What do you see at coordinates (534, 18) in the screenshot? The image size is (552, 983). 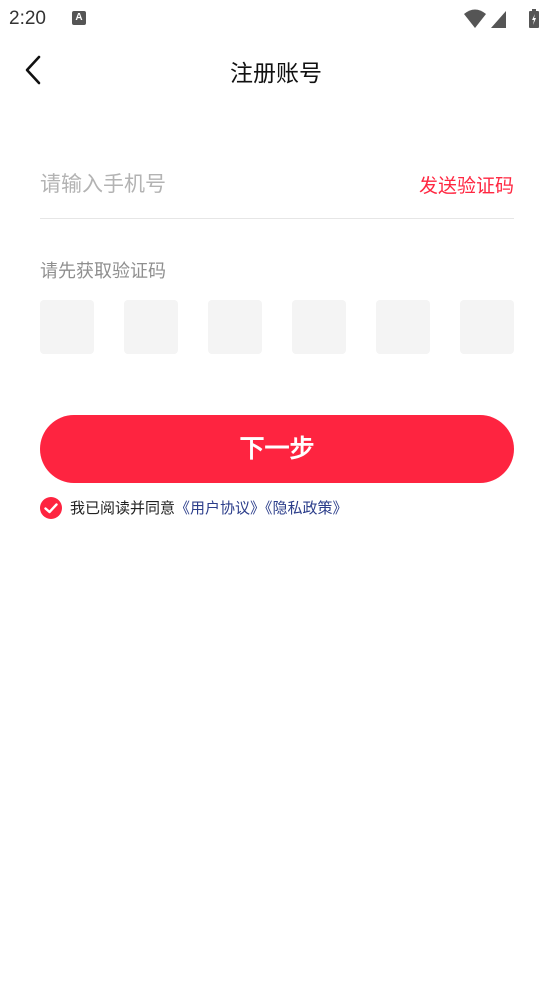 I see `battery-icon` at bounding box center [534, 18].